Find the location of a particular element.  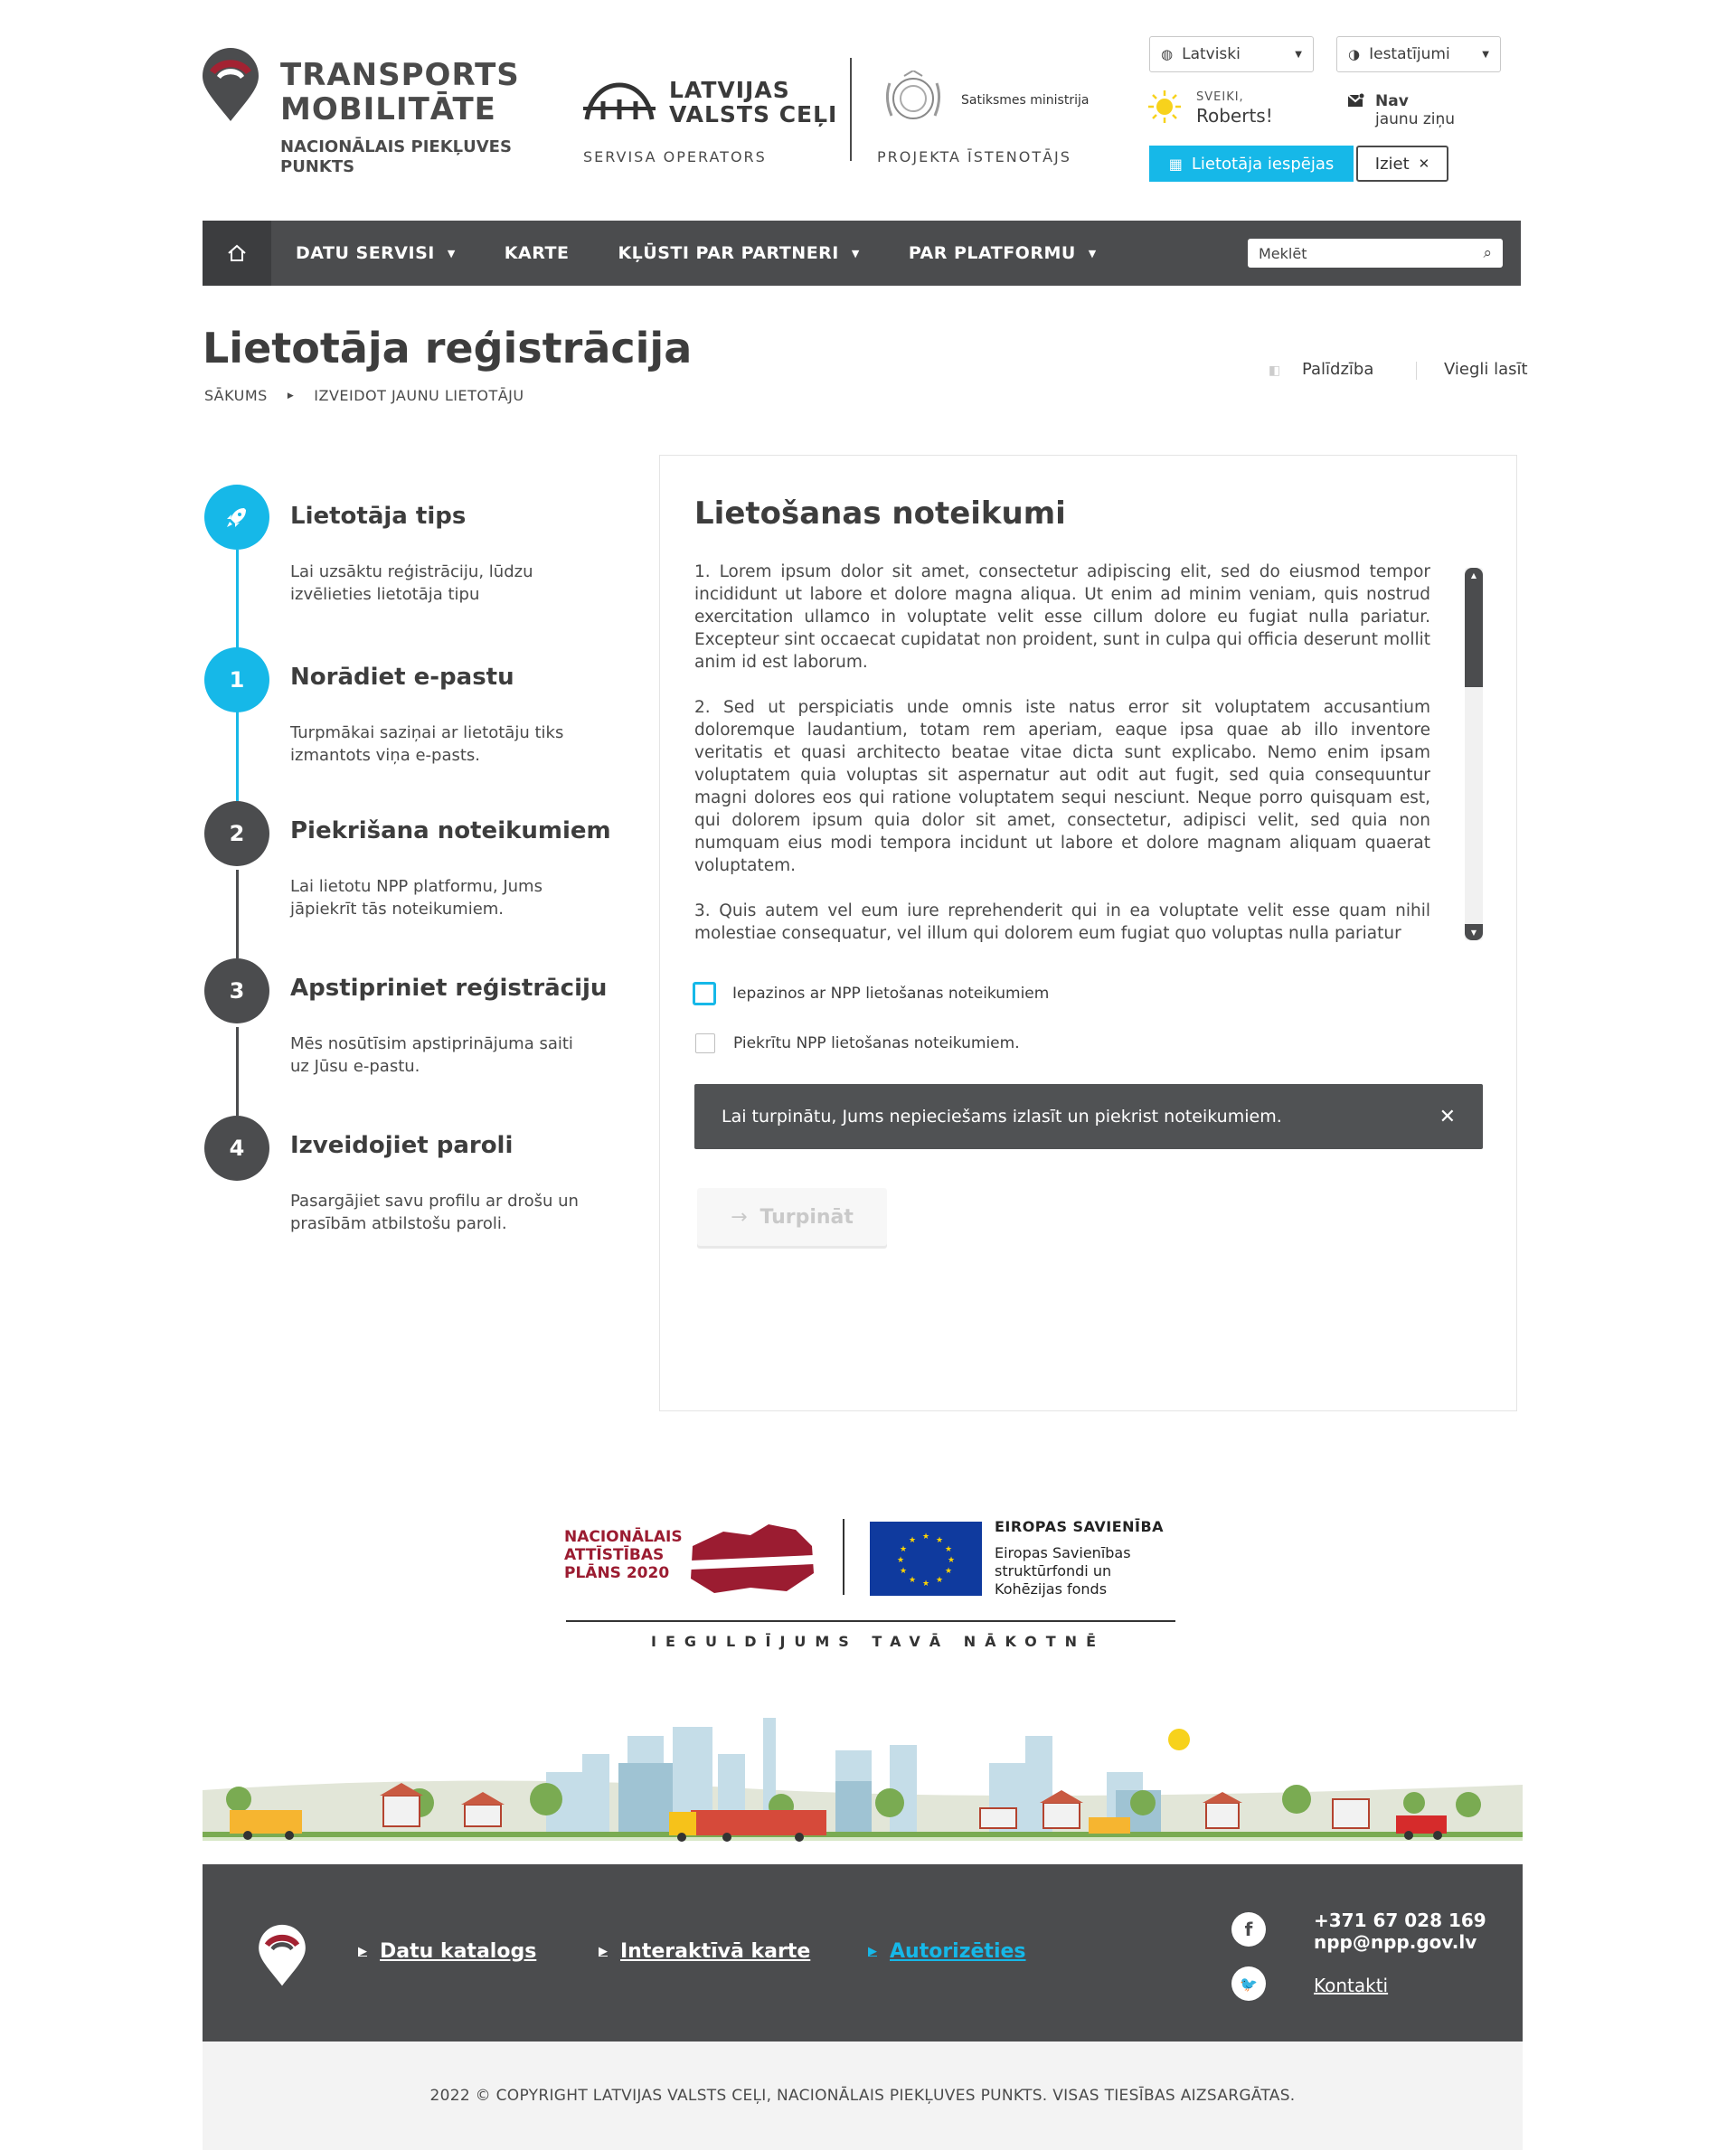

footer-phone: +371 67 028 169 is located at coordinates (1400, 1921).